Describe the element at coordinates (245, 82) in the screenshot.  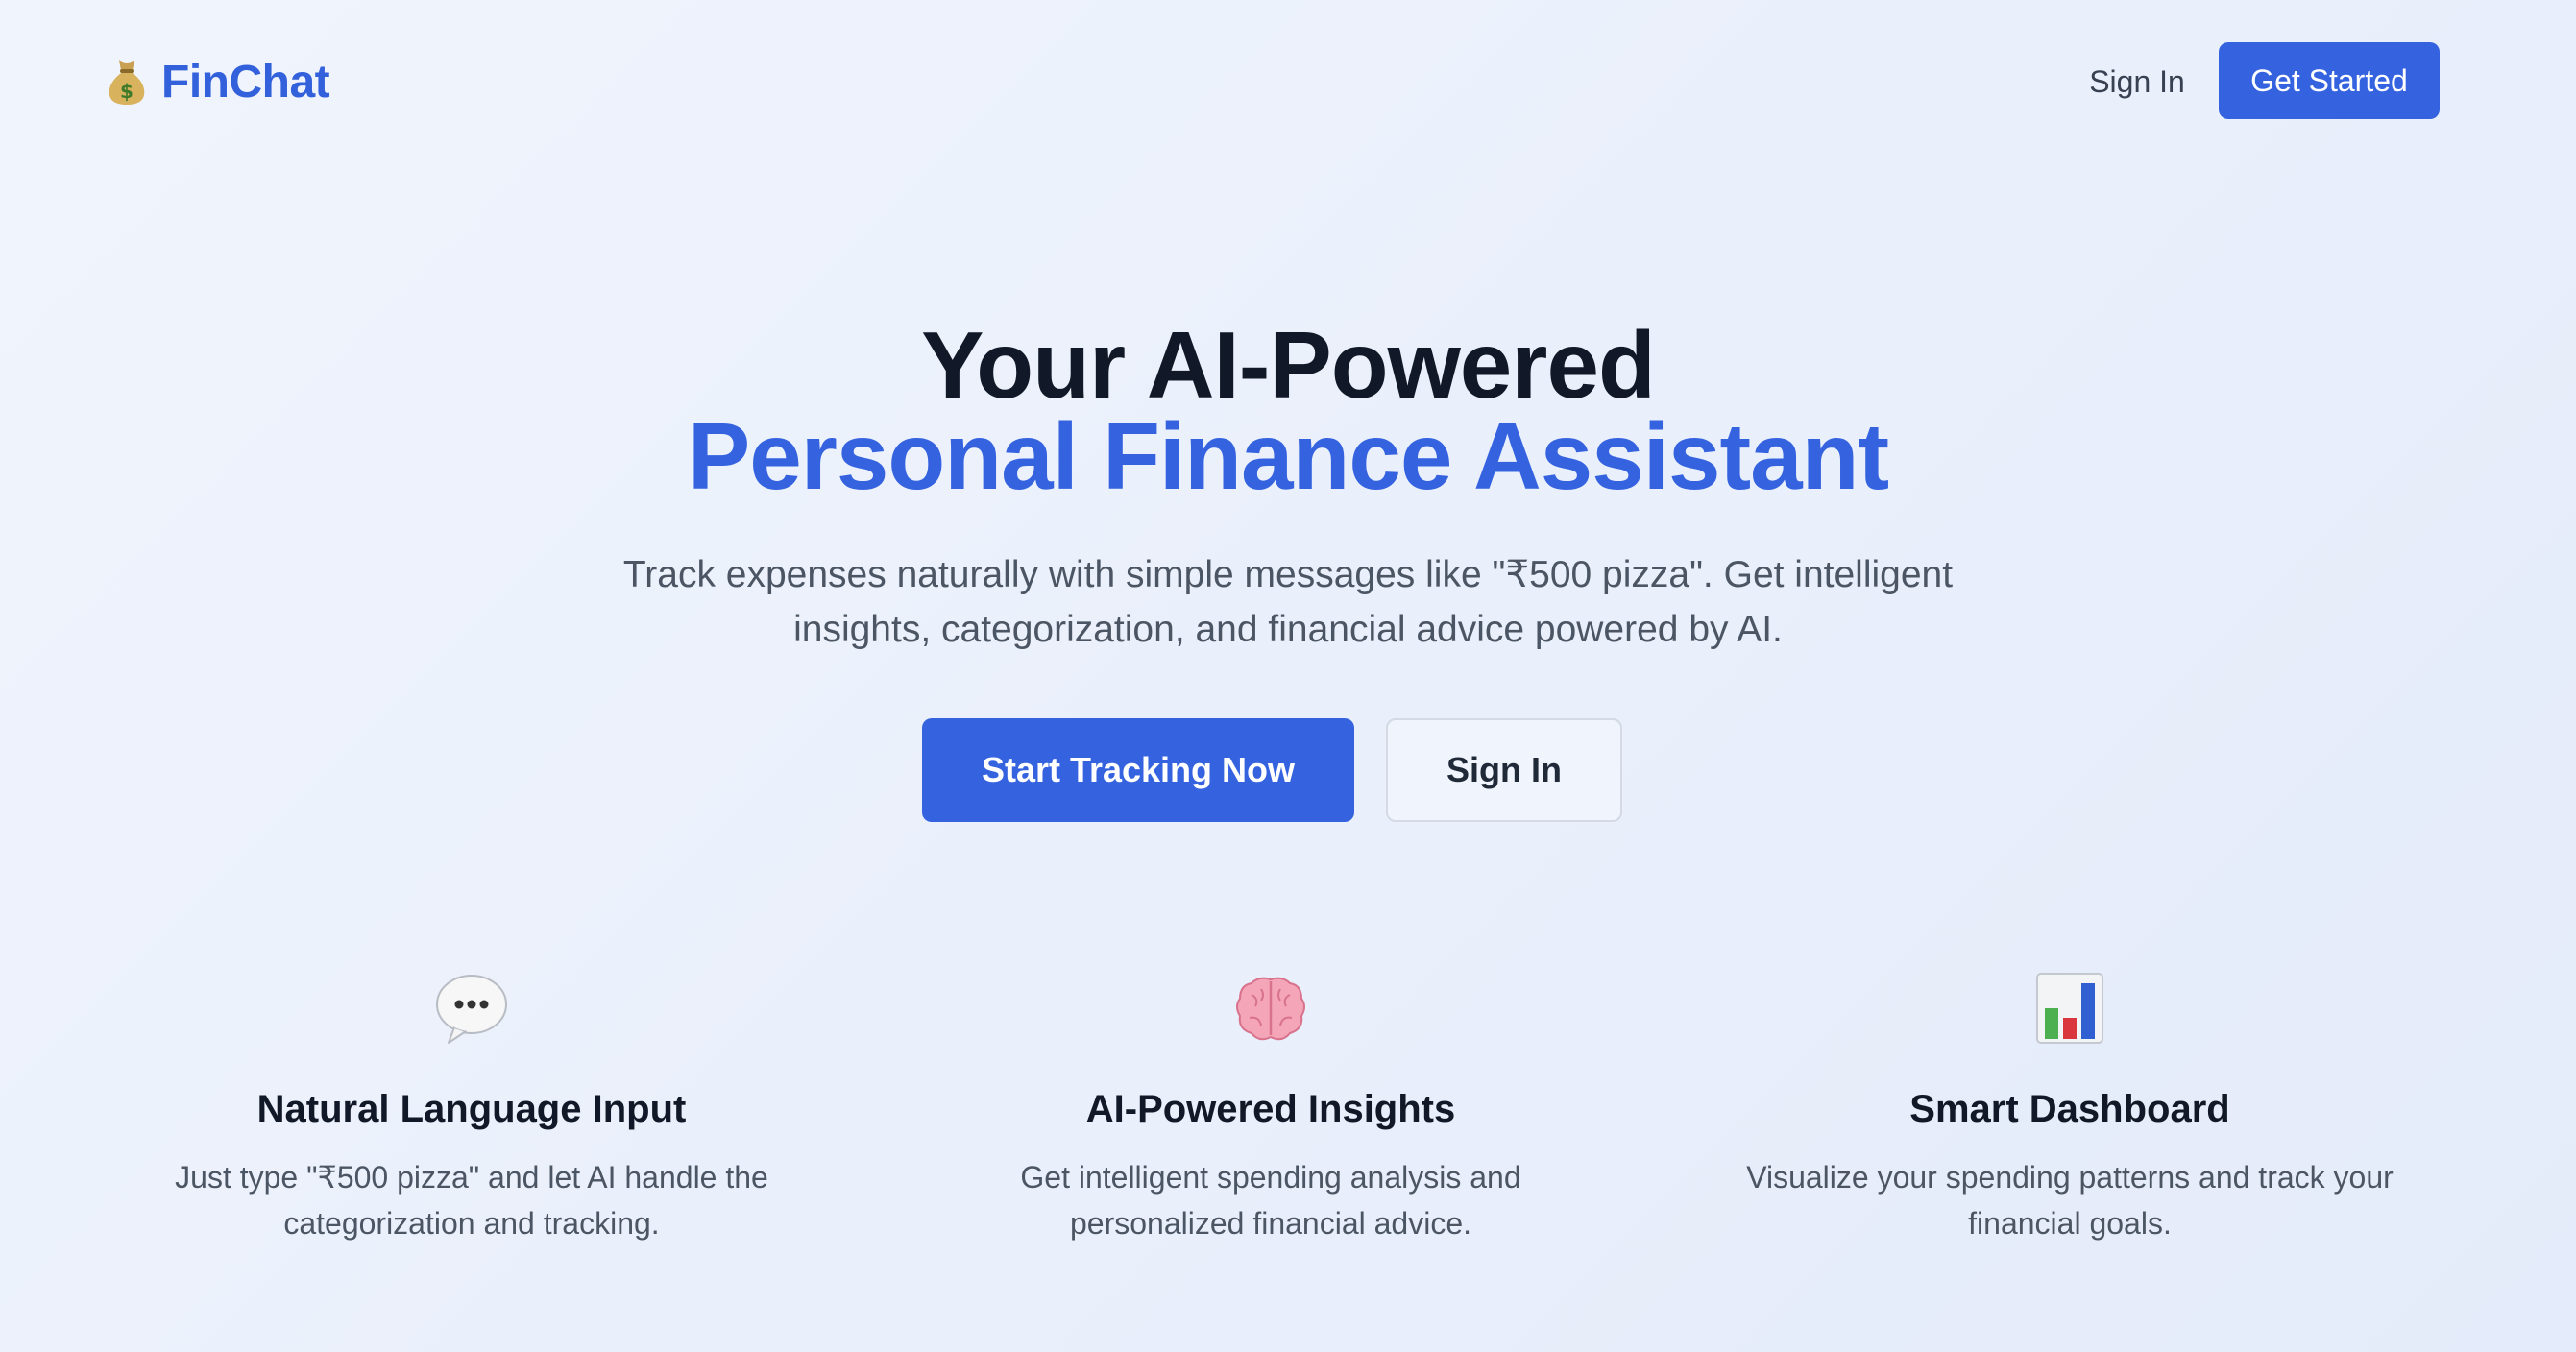
I see `brand-name: FinChat` at that location.